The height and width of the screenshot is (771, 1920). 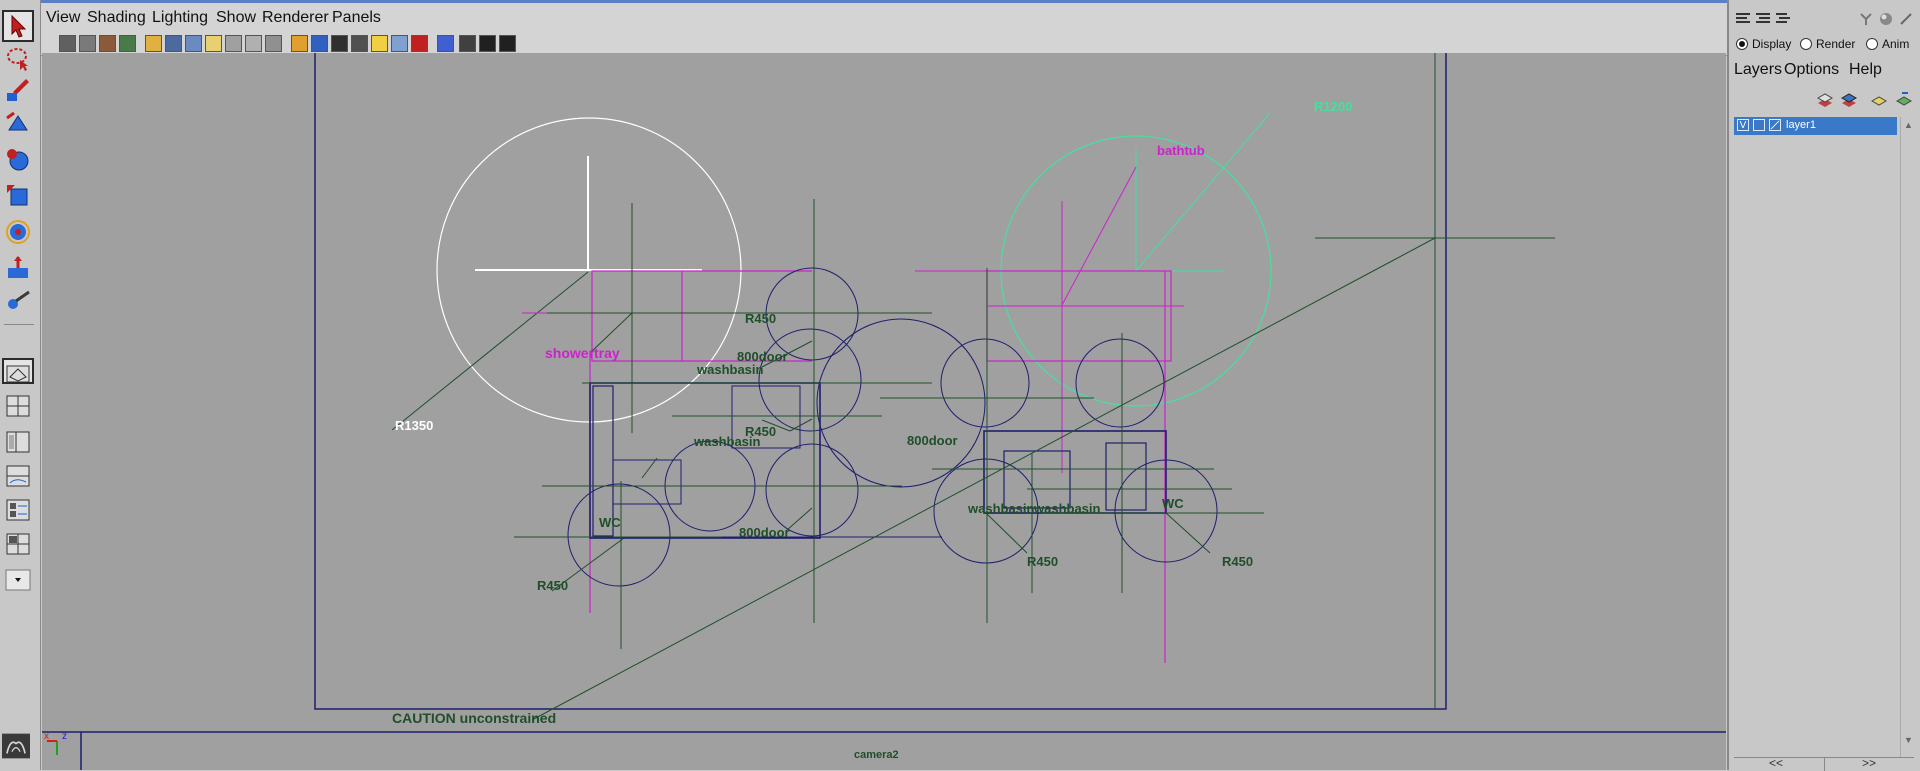 I want to click on axis-z-label: z, so click(x=64, y=736).